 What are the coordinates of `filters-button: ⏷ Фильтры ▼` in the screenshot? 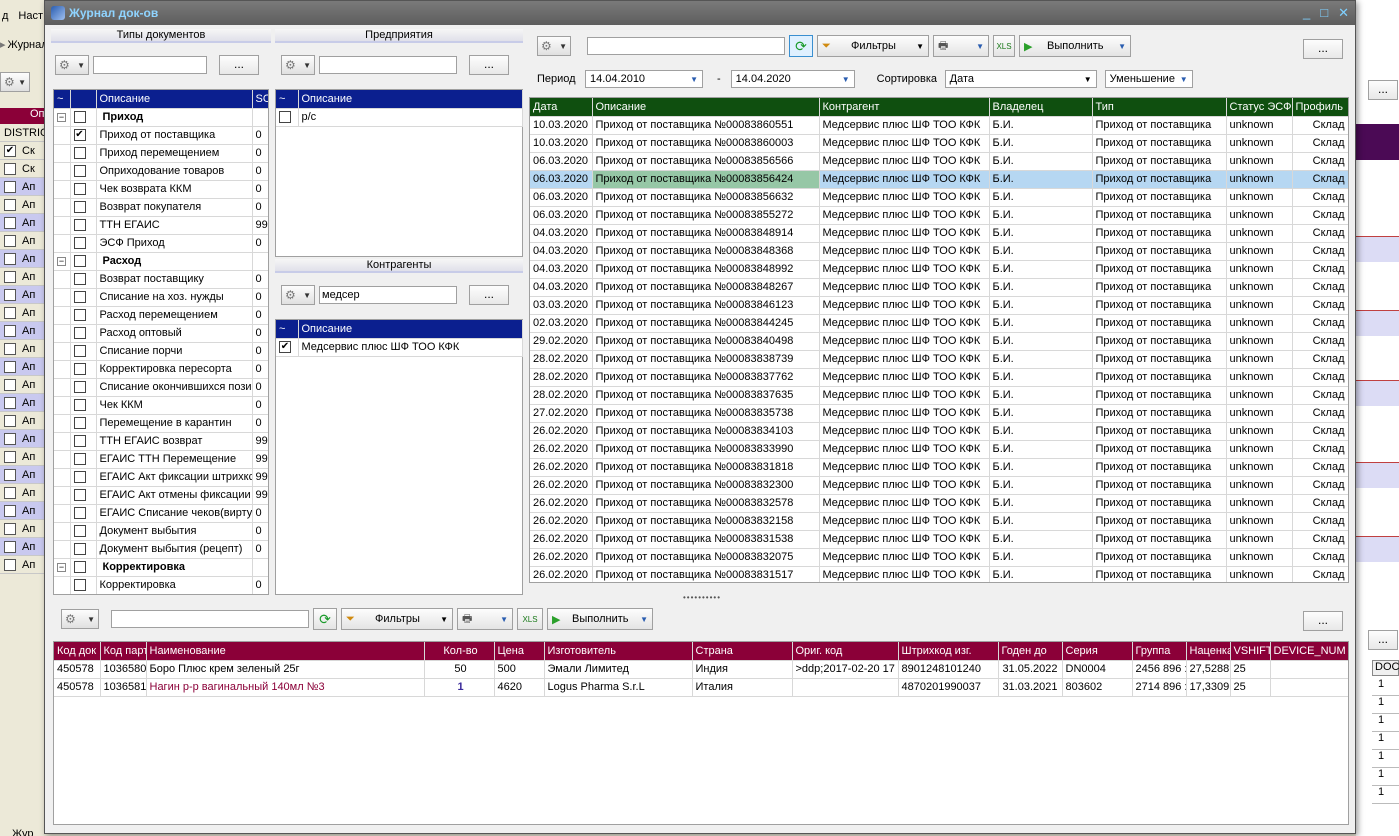 It's located at (873, 46).